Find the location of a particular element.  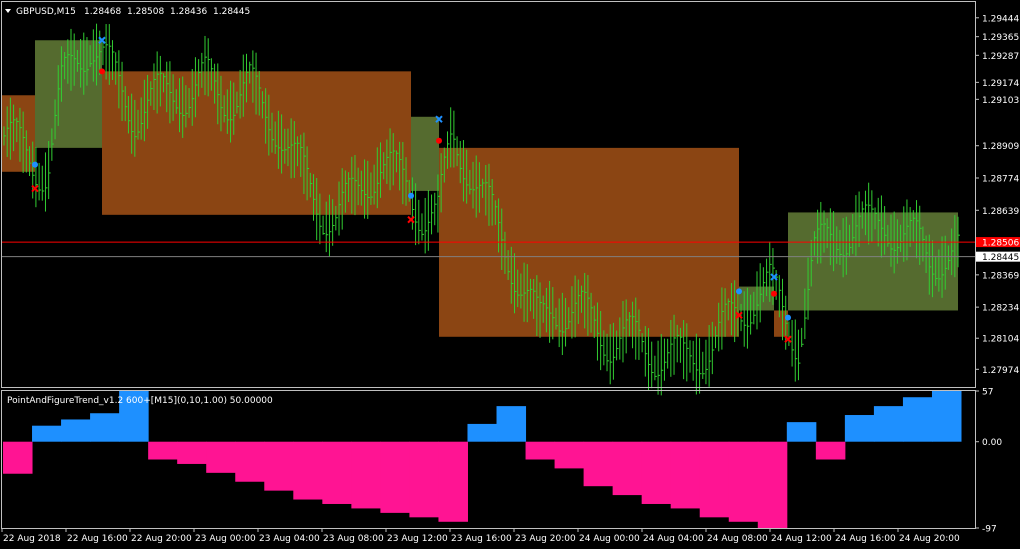

ohlc-open: 1.28468 is located at coordinates (102, 12).